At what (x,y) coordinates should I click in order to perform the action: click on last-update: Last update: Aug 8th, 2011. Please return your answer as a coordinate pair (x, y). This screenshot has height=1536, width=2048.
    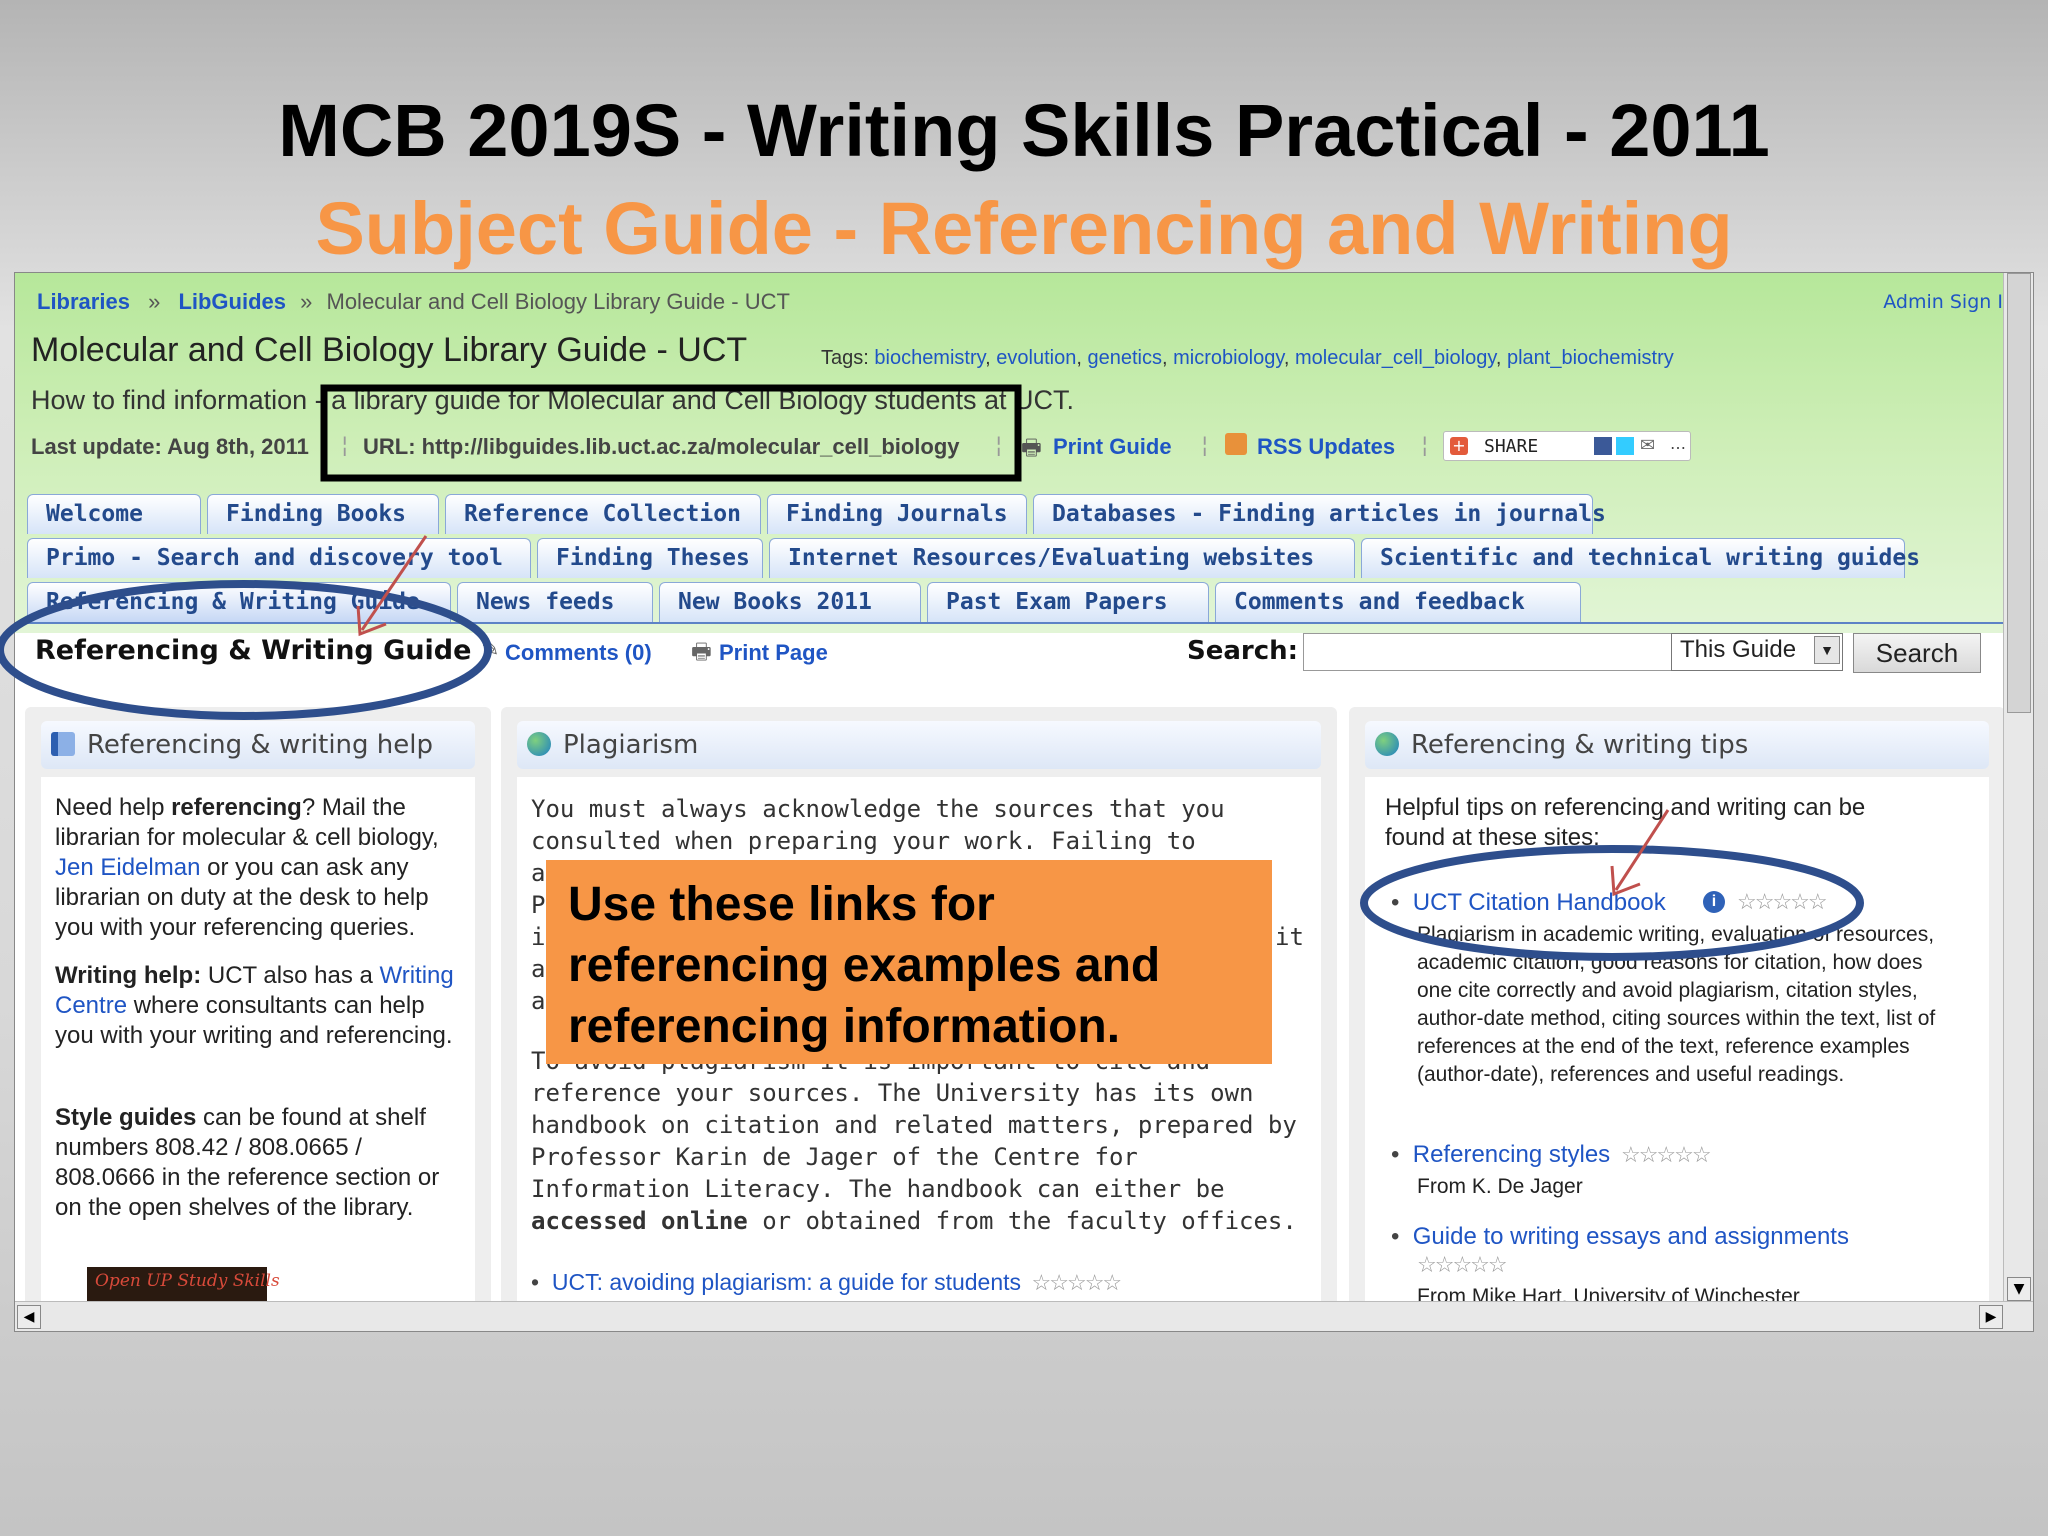
    Looking at the image, I should click on (170, 446).